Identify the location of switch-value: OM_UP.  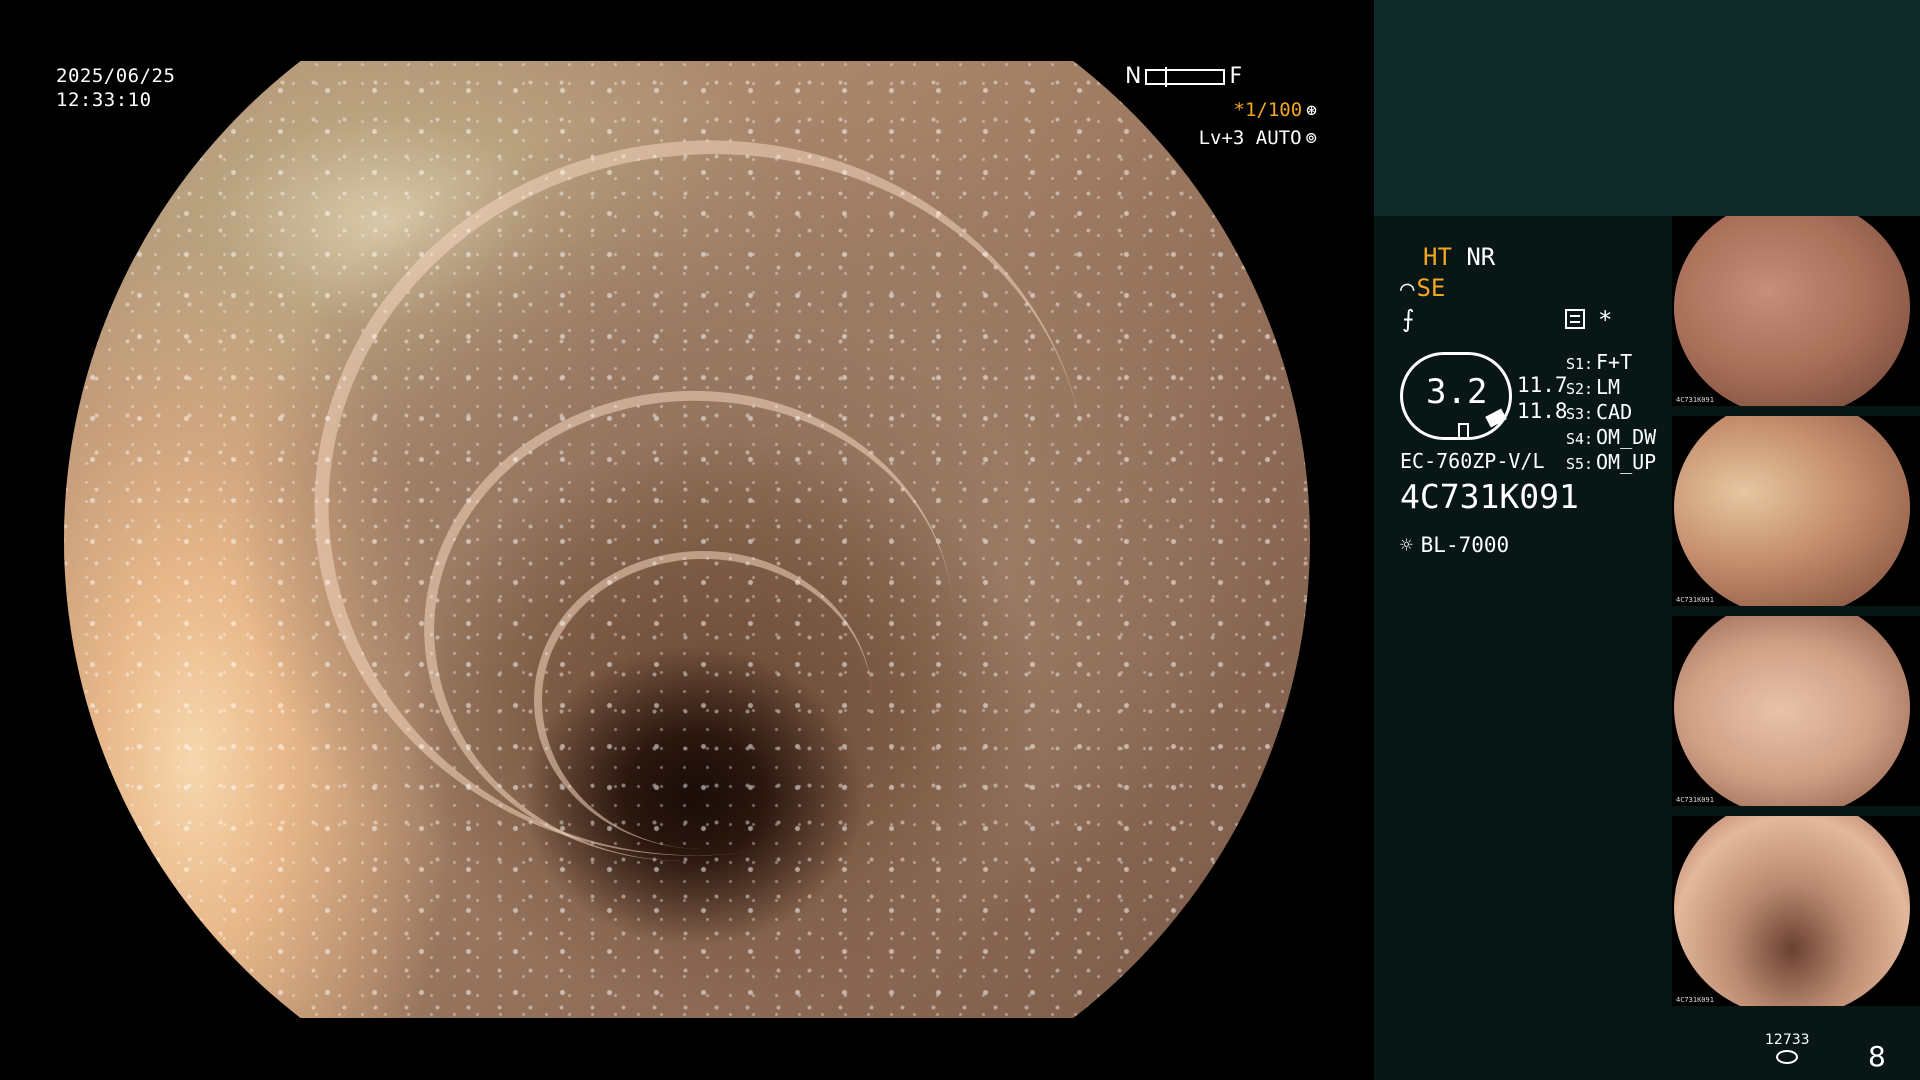
(1626, 462).